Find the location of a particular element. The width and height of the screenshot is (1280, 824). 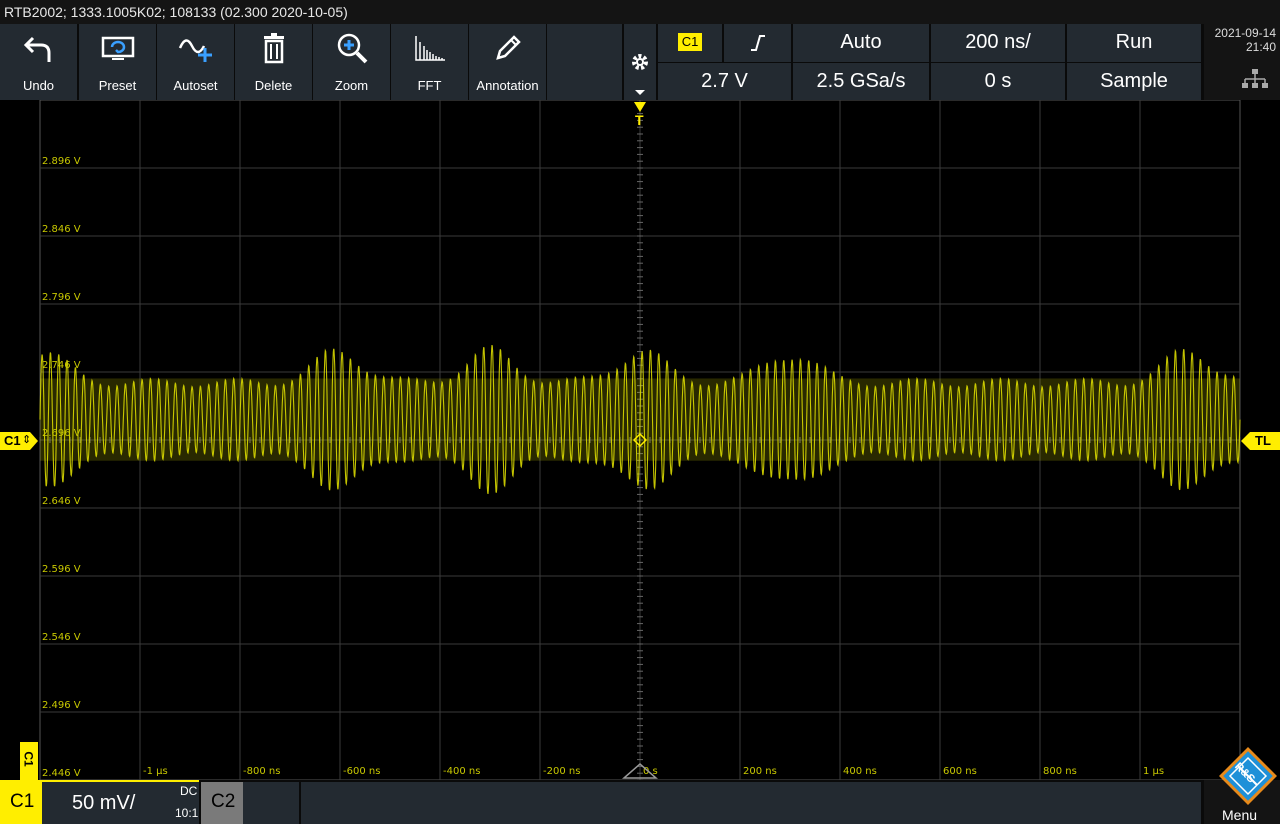

date-text: 2021-09-14 is located at coordinates (1245, 33).